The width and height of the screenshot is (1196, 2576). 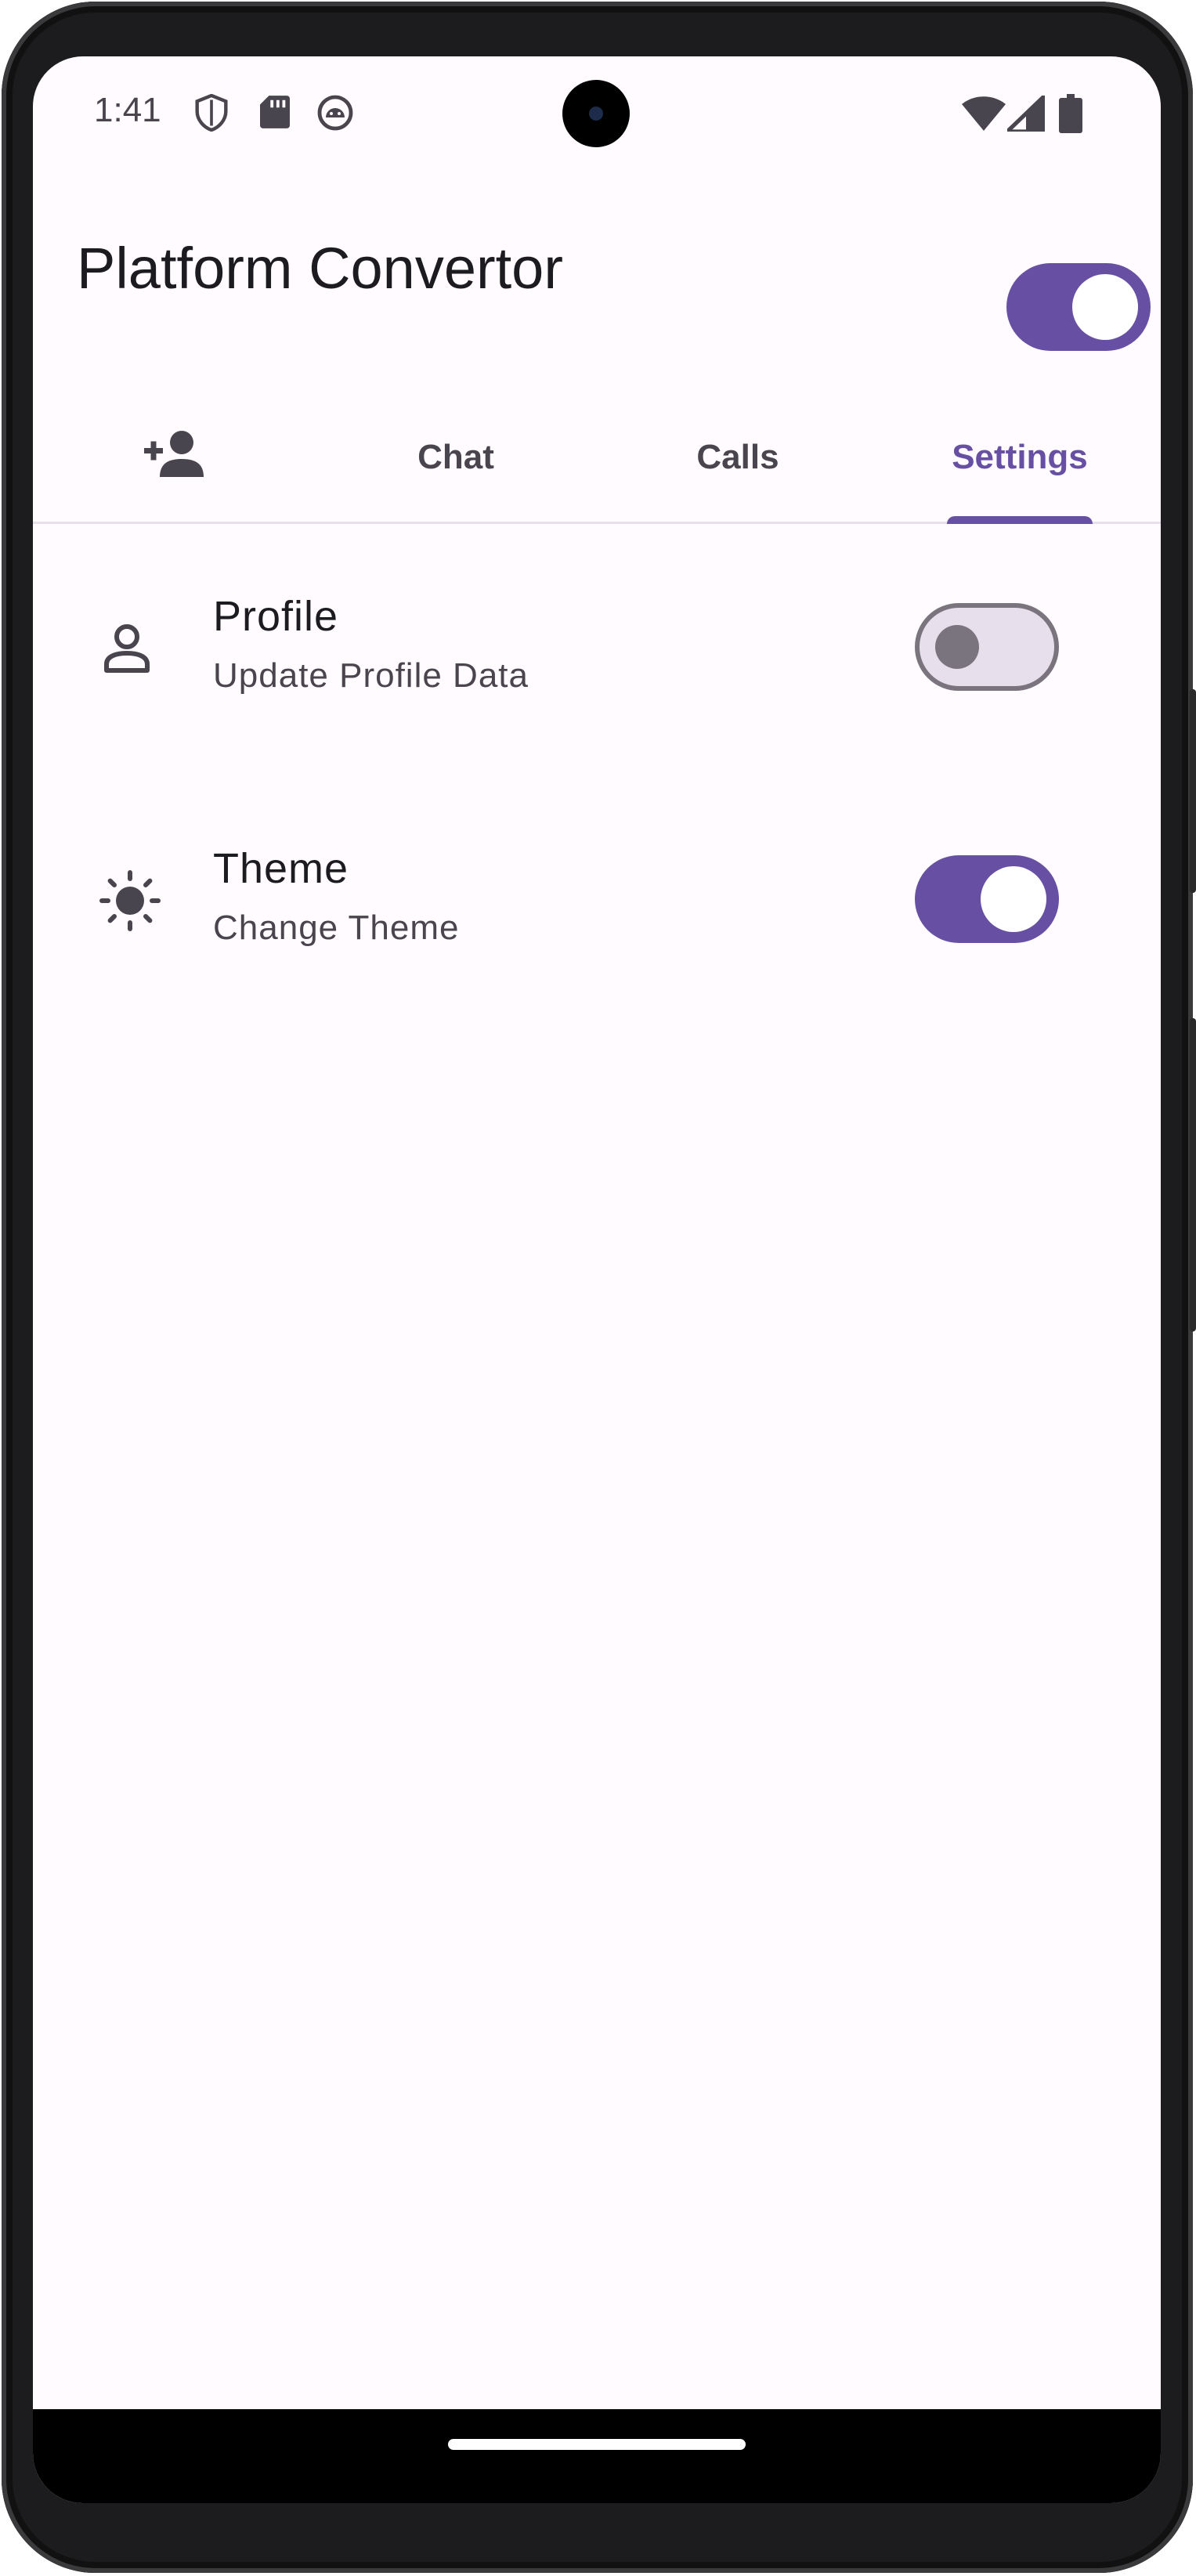 What do you see at coordinates (1026, 114) in the screenshot?
I see `signal-icon` at bounding box center [1026, 114].